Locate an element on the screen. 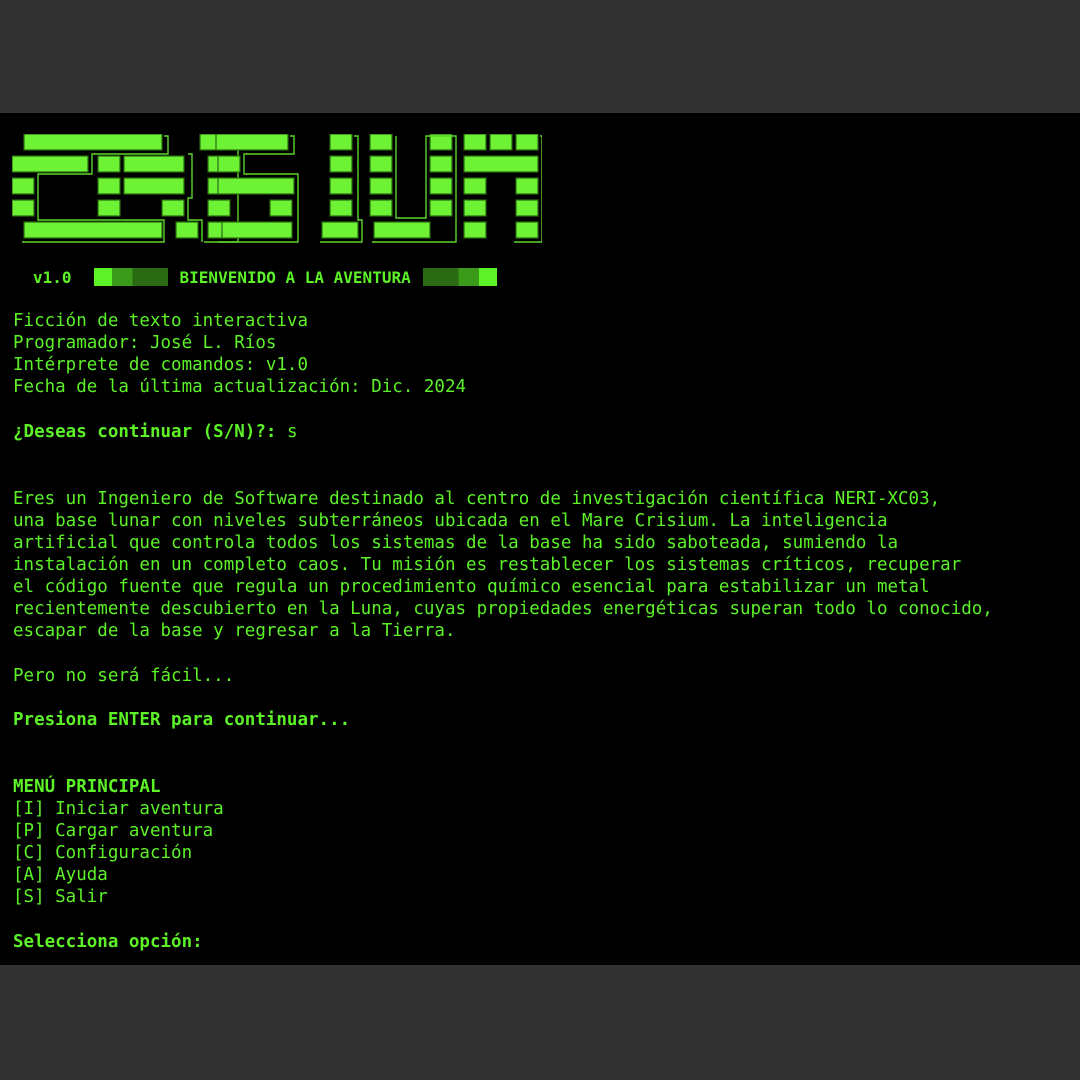  logo-letter-m is located at coordinates (502, 188).